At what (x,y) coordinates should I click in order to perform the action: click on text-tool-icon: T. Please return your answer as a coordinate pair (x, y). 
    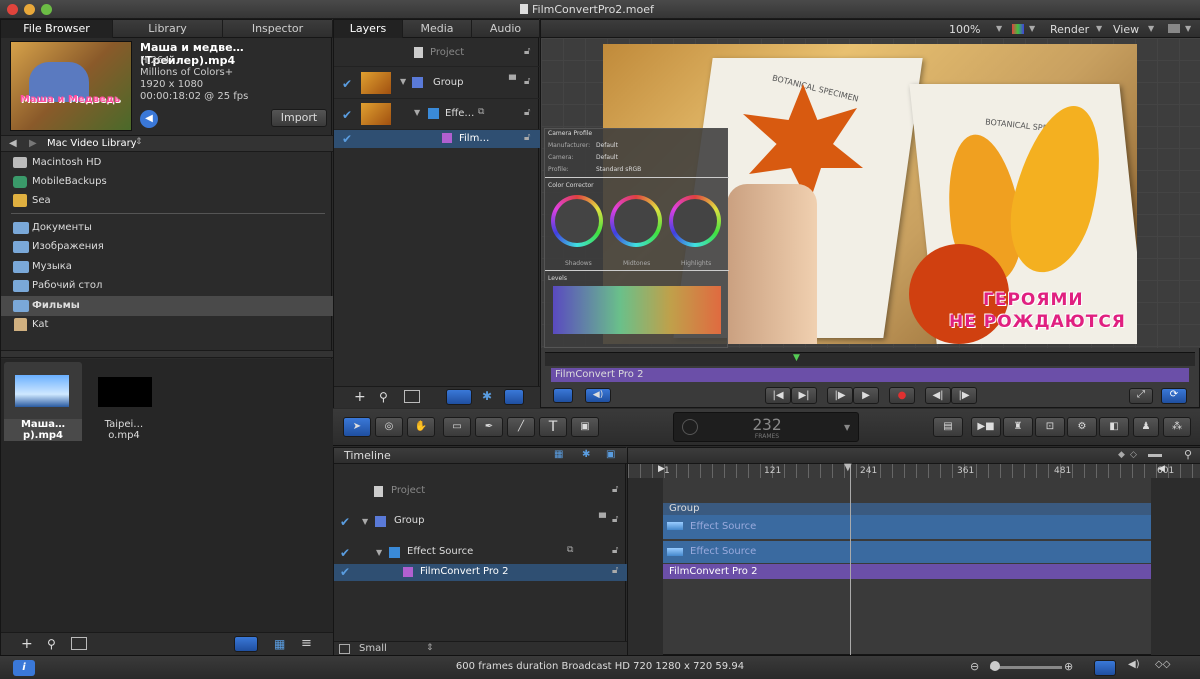
    Looking at the image, I should click on (553, 427).